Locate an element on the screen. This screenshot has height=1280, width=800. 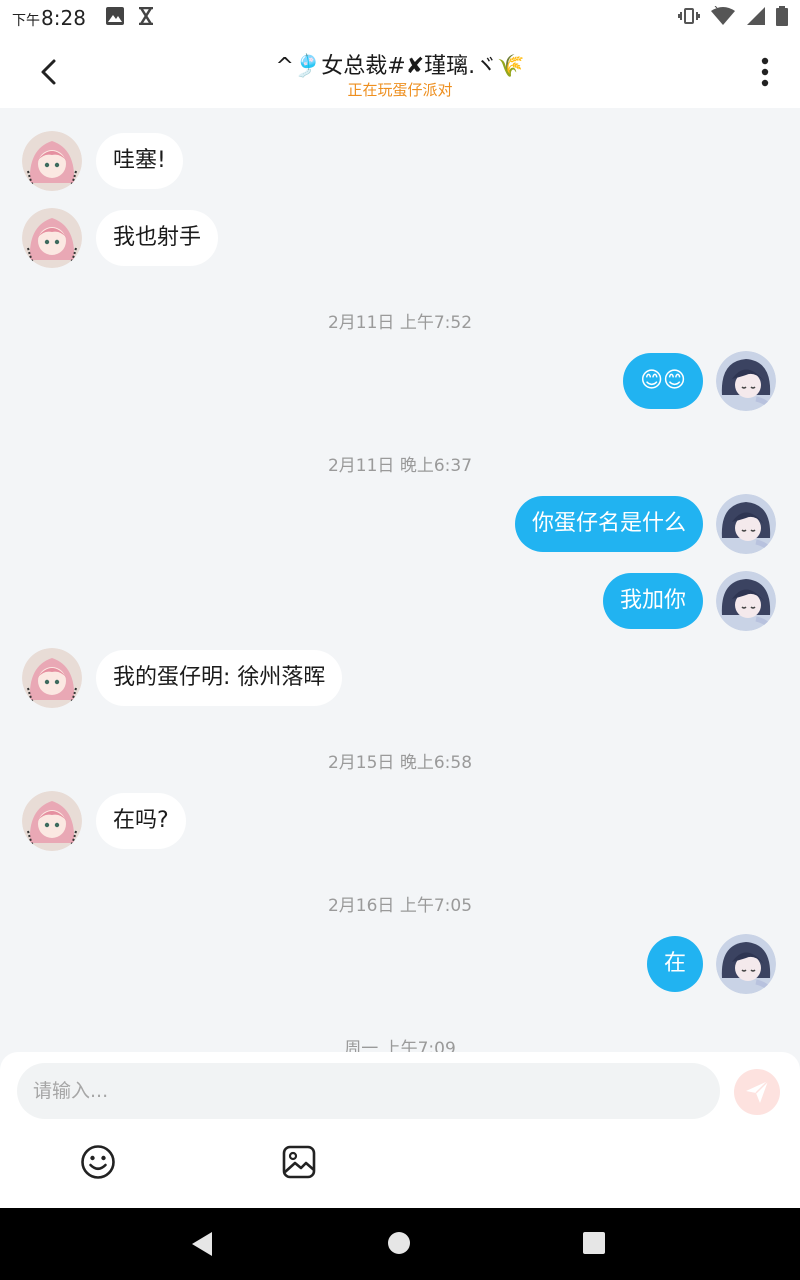
message-bubble: 在吗? is located at coordinates (141, 821).